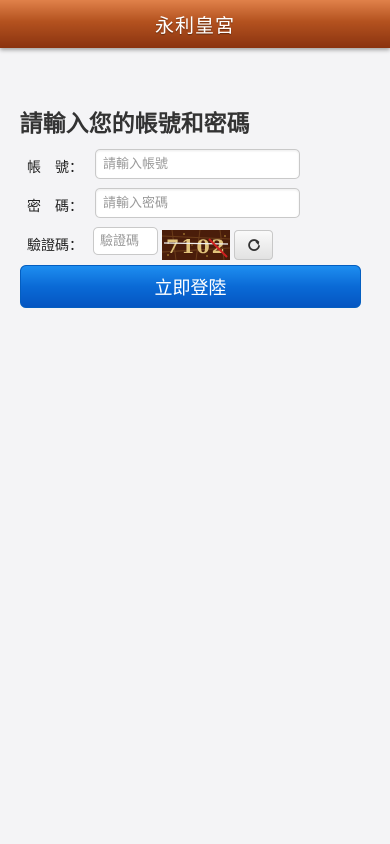 The width and height of the screenshot is (390, 844). What do you see at coordinates (125, 241) in the screenshot?
I see `captcha-input` at bounding box center [125, 241].